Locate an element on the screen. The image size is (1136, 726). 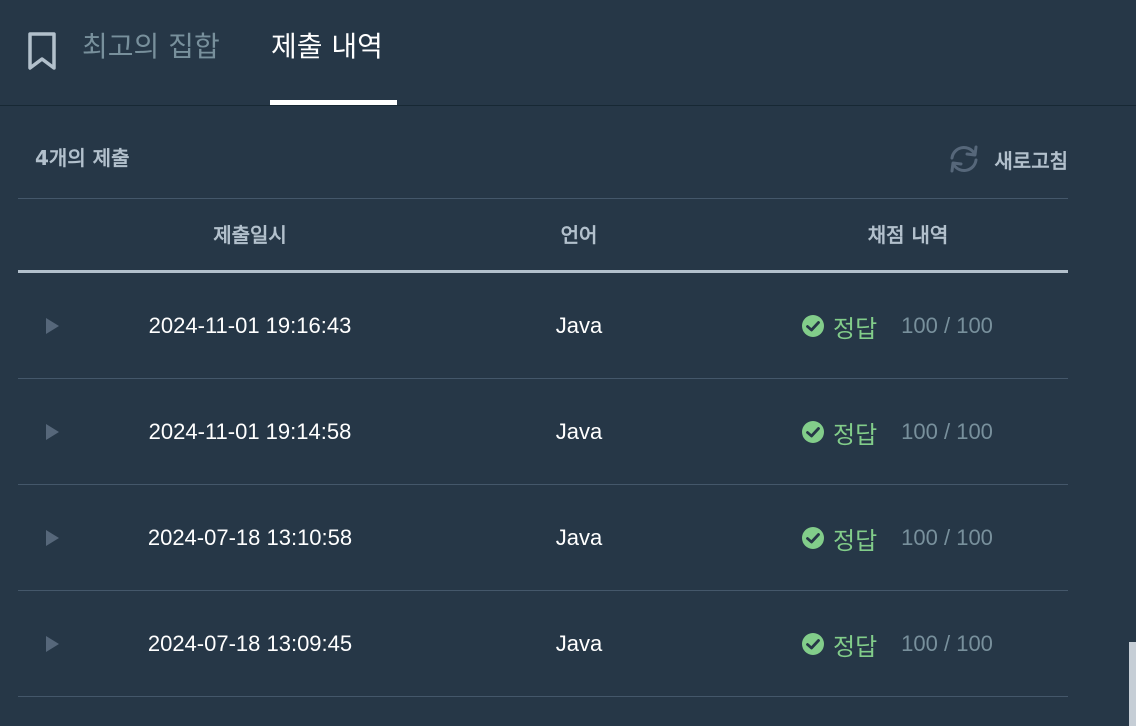
bookmark-icon is located at coordinates (42, 51).